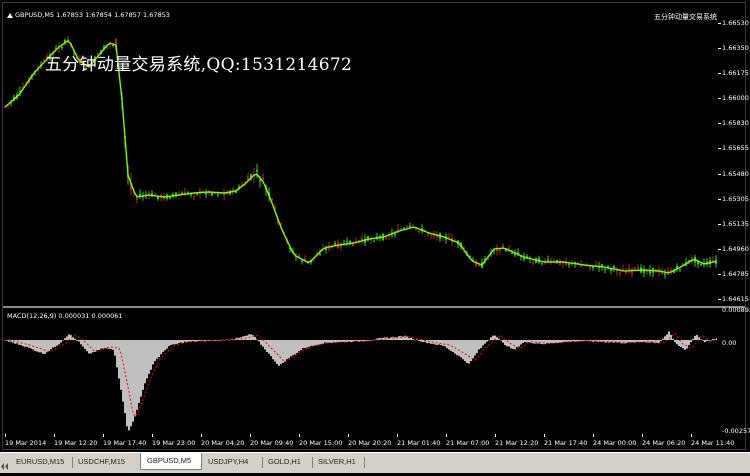 Image resolution: width=750 pixels, height=476 pixels. I want to click on time-axis-label: 24 Mar 11:40, so click(713, 443).